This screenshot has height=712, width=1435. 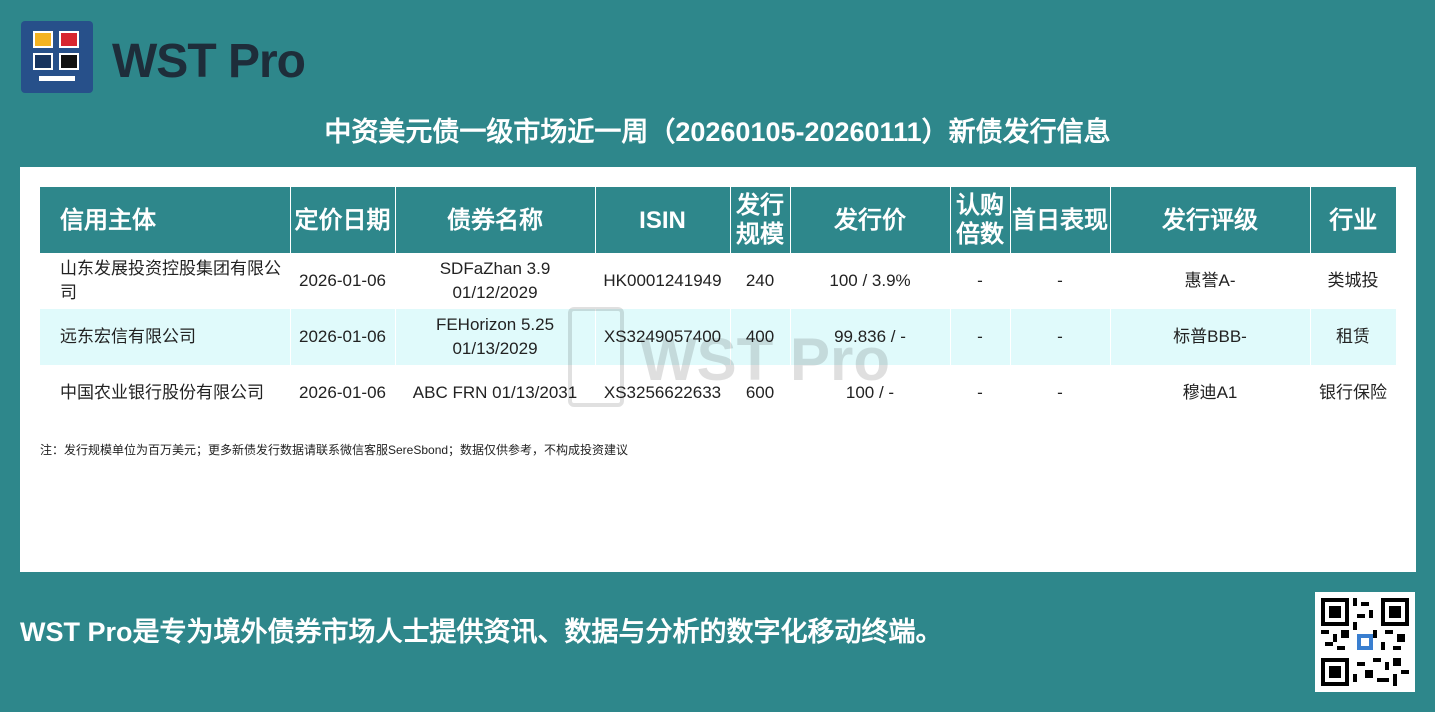 I want to click on cell-industry: 类城投, so click(x=1353, y=281).